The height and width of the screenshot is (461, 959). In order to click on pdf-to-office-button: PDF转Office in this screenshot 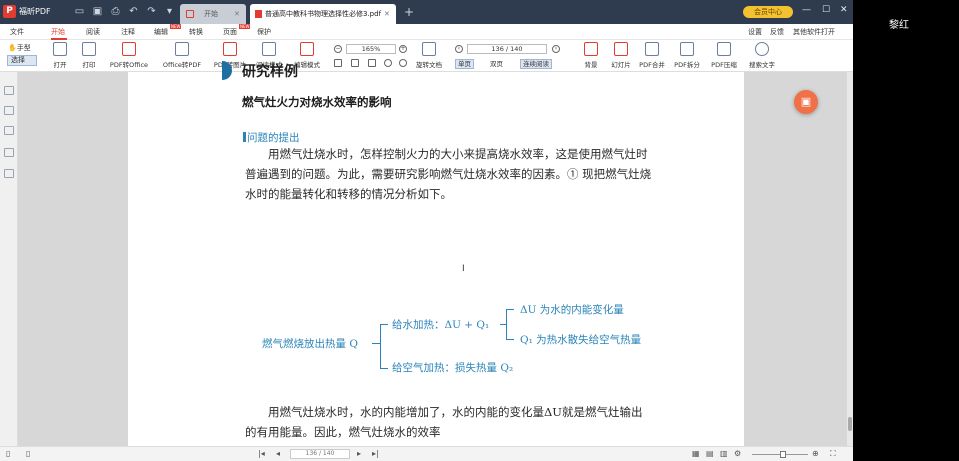, I will do `click(129, 55)`.